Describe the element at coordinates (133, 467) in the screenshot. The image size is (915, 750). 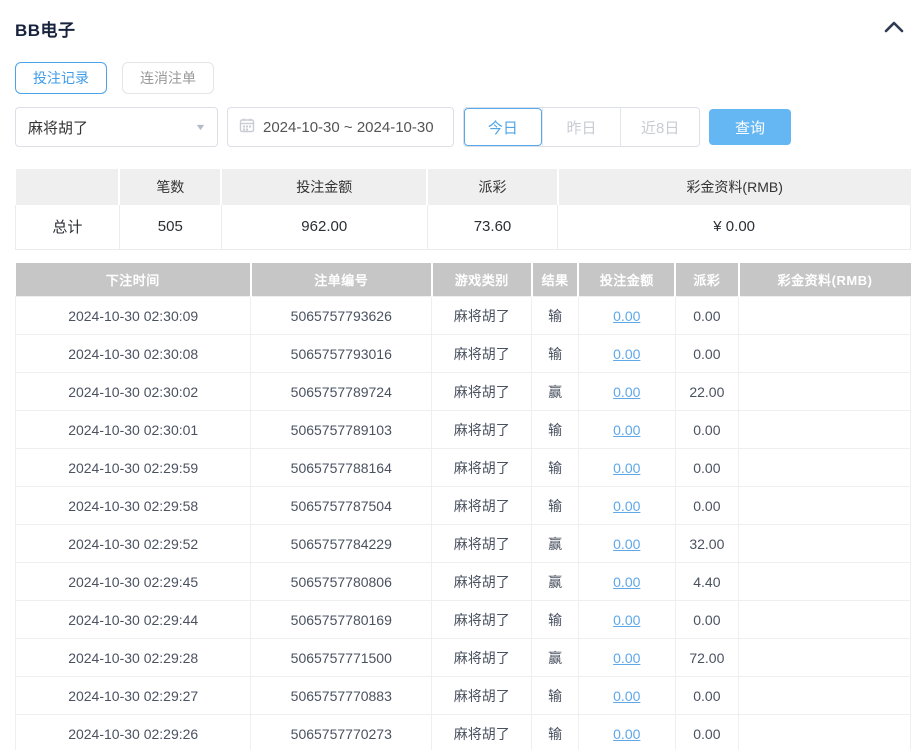
I see `bet-time-cell: 2024-10-30 02:29:59` at that location.